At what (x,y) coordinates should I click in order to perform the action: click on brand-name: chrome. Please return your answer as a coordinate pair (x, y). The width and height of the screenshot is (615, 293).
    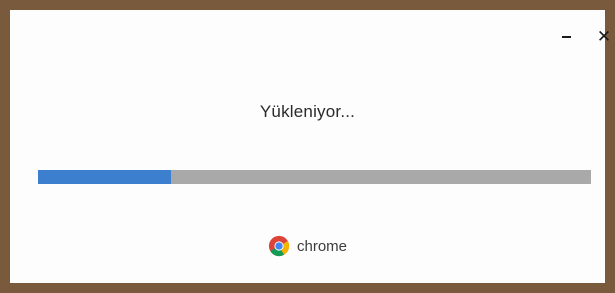
    Looking at the image, I should click on (322, 246).